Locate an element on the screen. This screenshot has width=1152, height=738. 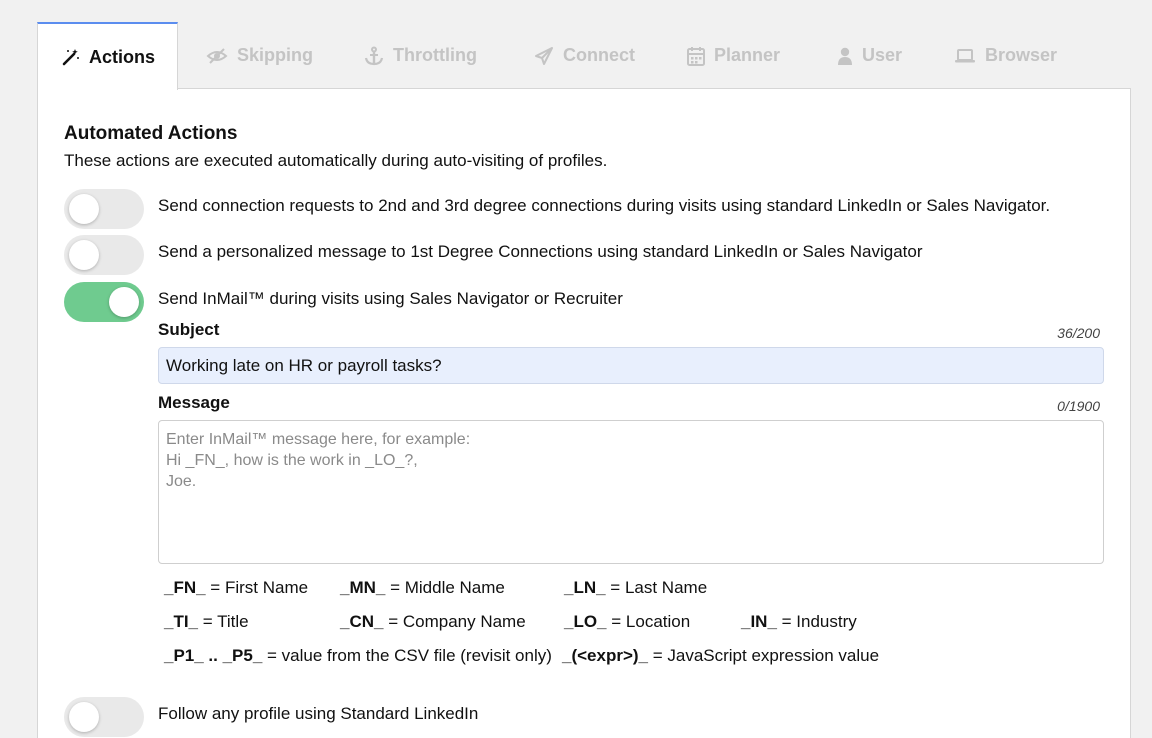
legend-company-name: _CN_ = Company Name is located at coordinates (433, 622).